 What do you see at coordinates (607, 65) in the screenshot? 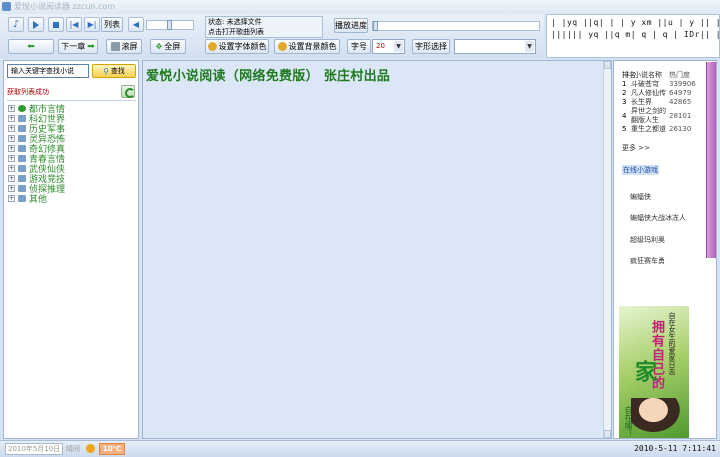
I see `scroll-up-button` at bounding box center [607, 65].